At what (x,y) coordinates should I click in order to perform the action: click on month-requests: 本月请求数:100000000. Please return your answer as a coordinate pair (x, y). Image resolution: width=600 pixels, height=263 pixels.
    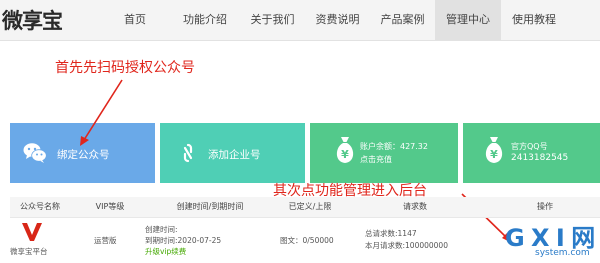
    Looking at the image, I should click on (406, 245).